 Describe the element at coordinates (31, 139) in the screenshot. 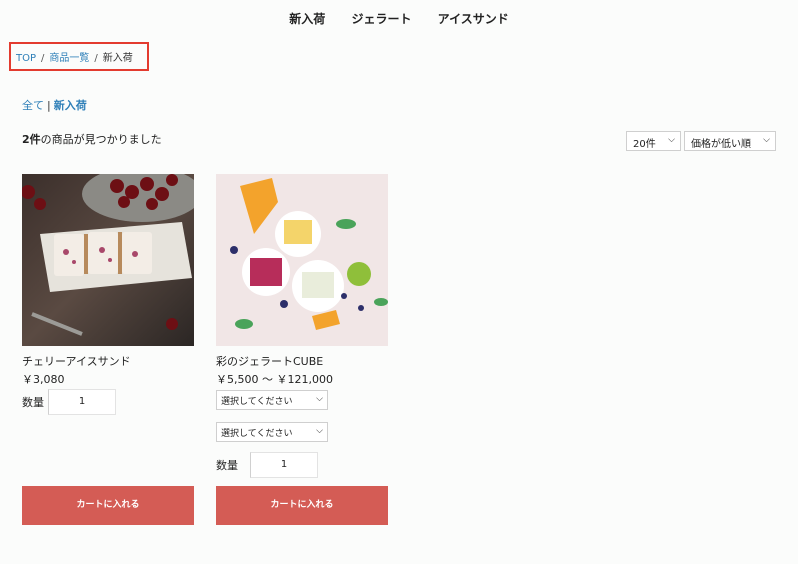

I see `result-count-number: 2件` at that location.